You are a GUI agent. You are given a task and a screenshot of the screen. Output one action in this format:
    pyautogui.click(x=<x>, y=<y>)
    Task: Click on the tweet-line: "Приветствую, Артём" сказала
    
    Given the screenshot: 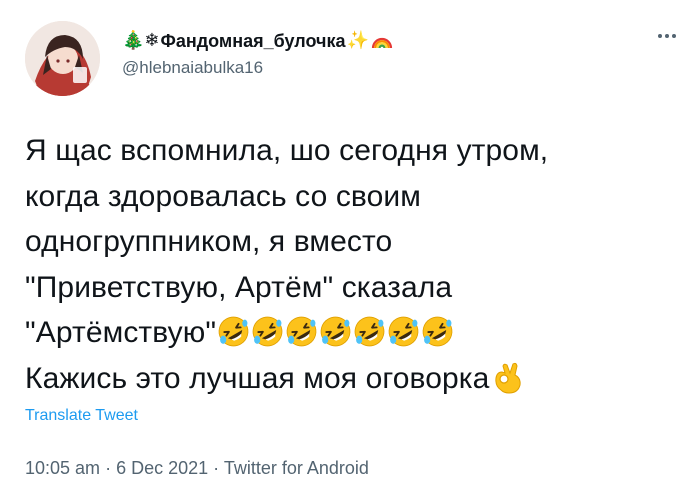 What is the action you would take?
    pyautogui.click(x=239, y=287)
    